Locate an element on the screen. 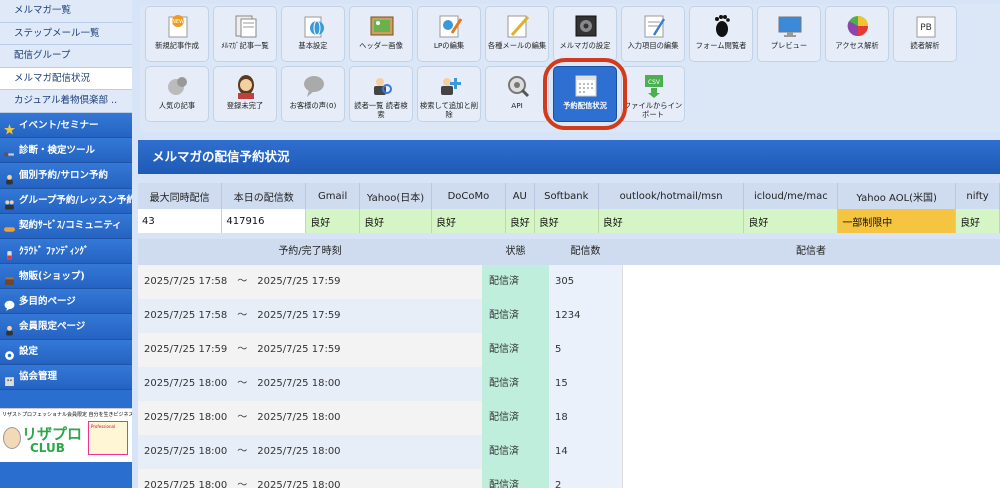  schedule-count: 18 is located at coordinates (585, 418).